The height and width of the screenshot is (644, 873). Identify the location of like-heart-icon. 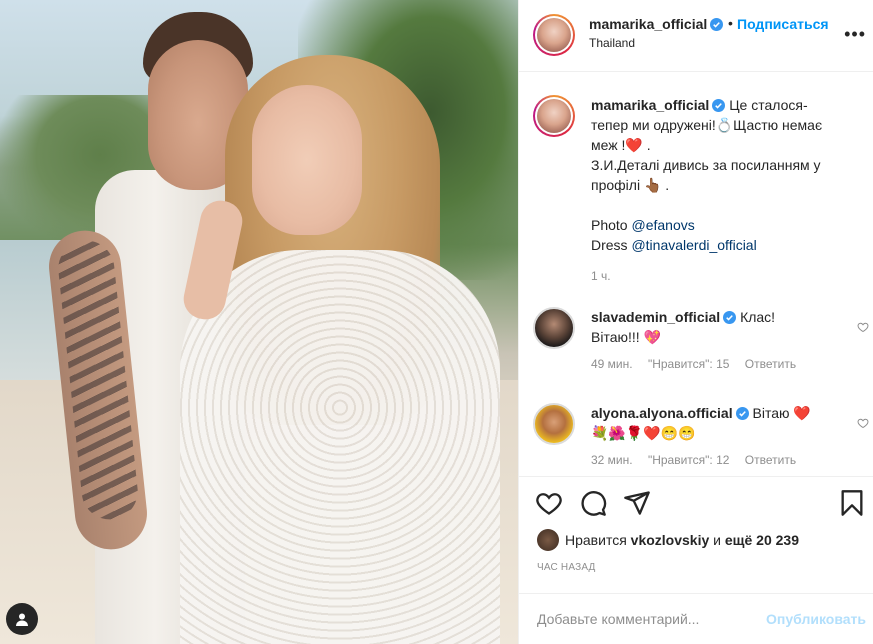
(549, 503).